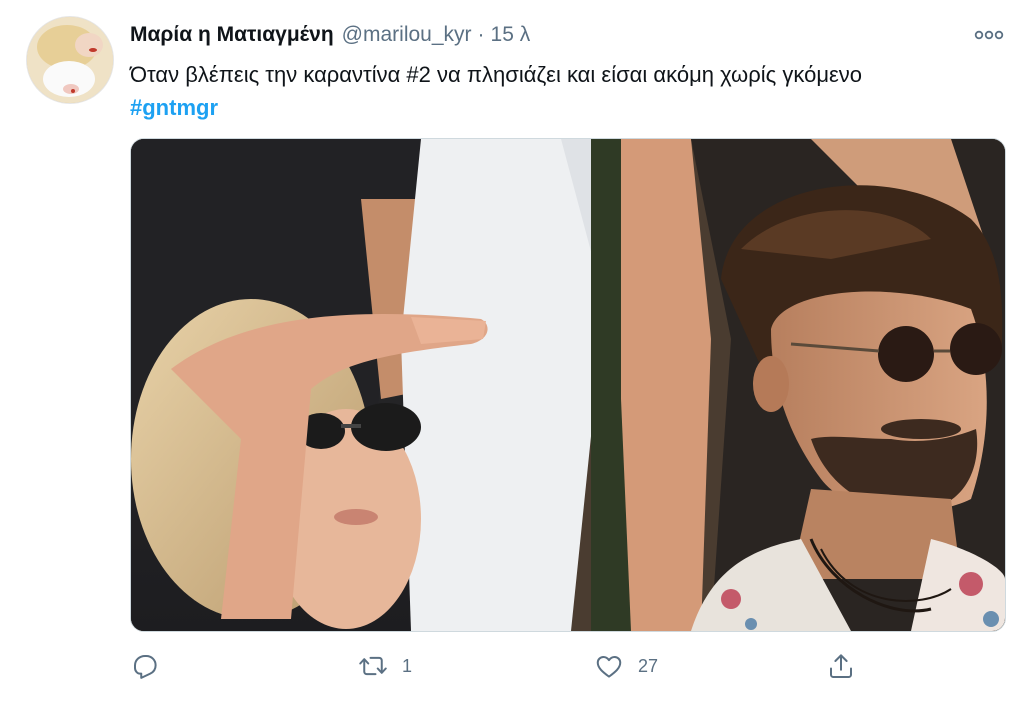 This screenshot has height=711, width=1024. I want to click on tweet-header: Μαρία η Ματιαγμένη @marilou_kyr · 15 λ, so click(330, 35).